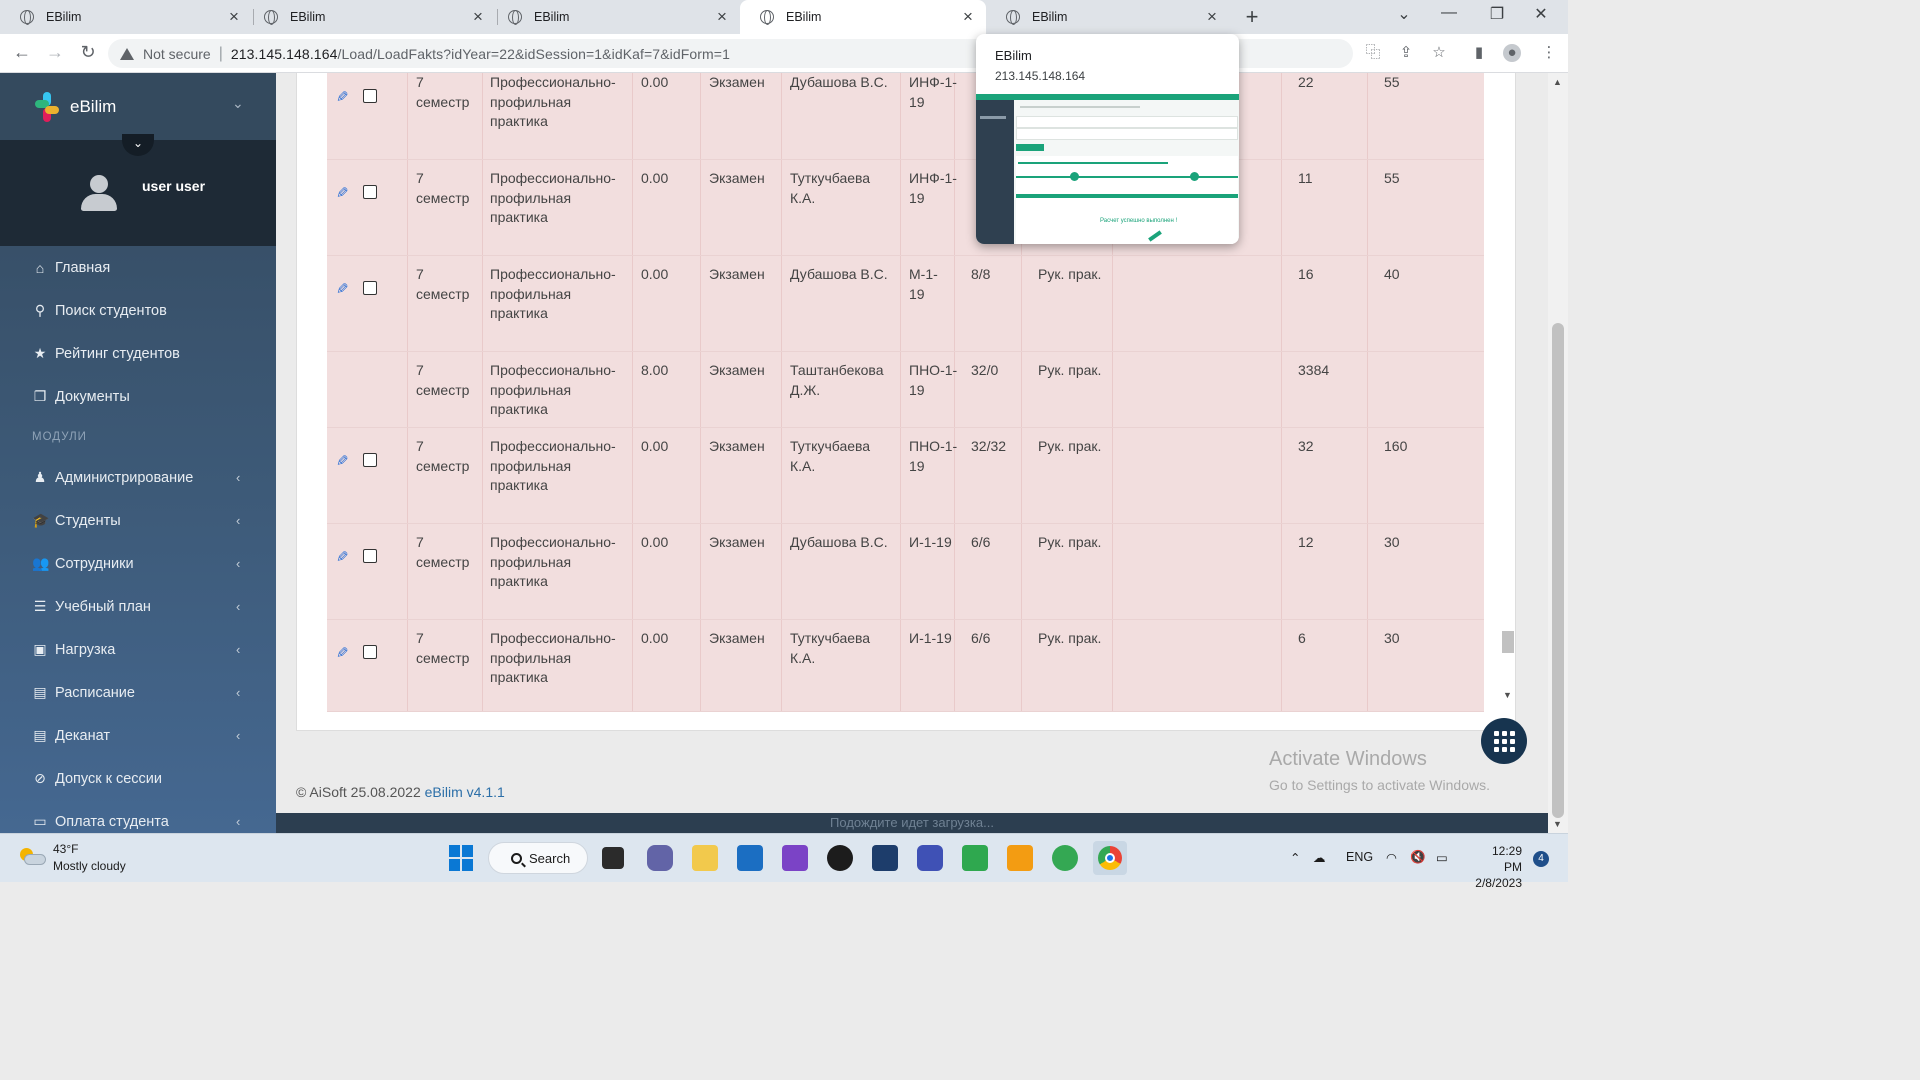 The height and width of the screenshot is (1080, 1920). What do you see at coordinates (1557, 82) in the screenshot?
I see `scroll-up-arrow-icon: ▲` at bounding box center [1557, 82].